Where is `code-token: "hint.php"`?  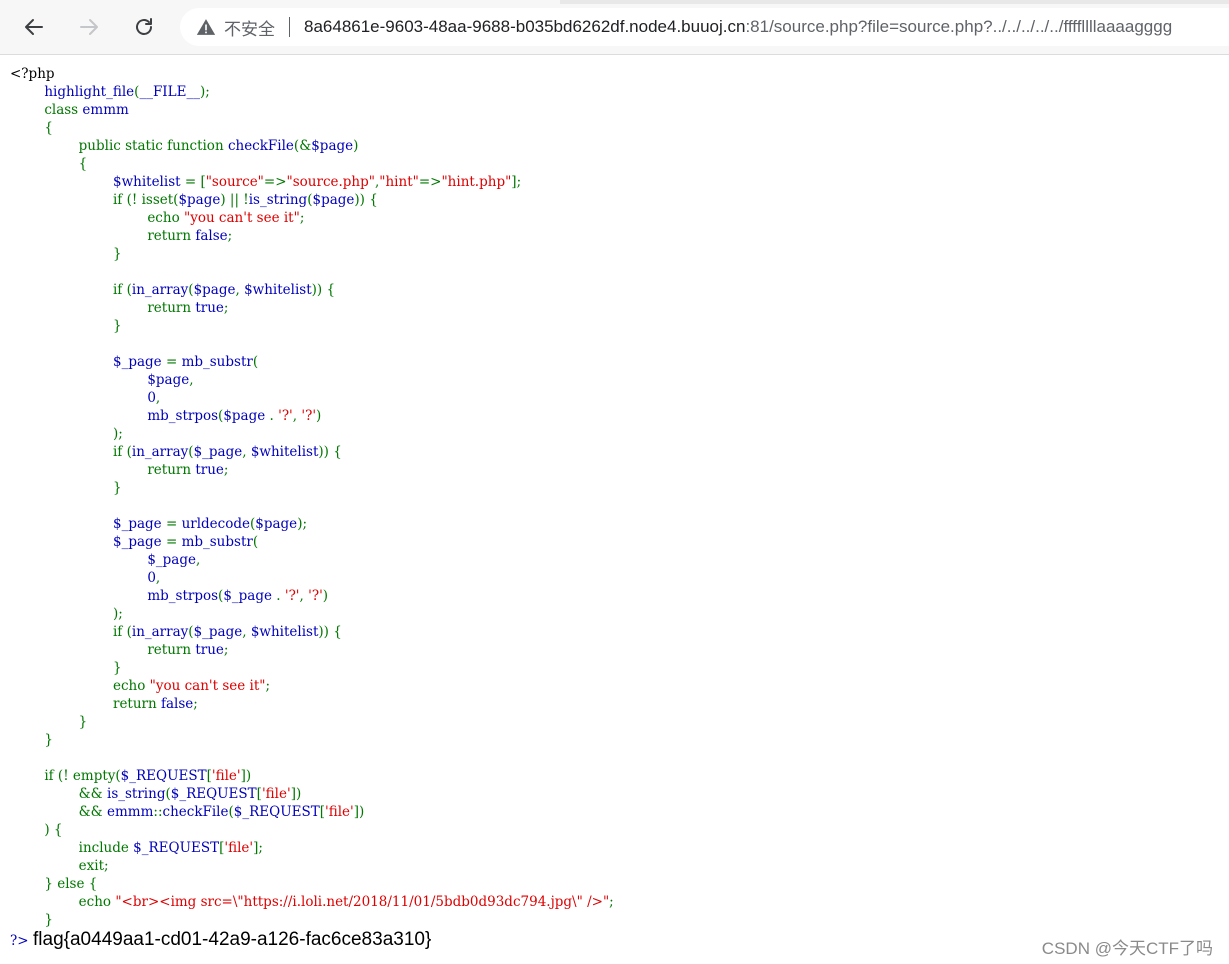
code-token: "hint.php" is located at coordinates (476, 182).